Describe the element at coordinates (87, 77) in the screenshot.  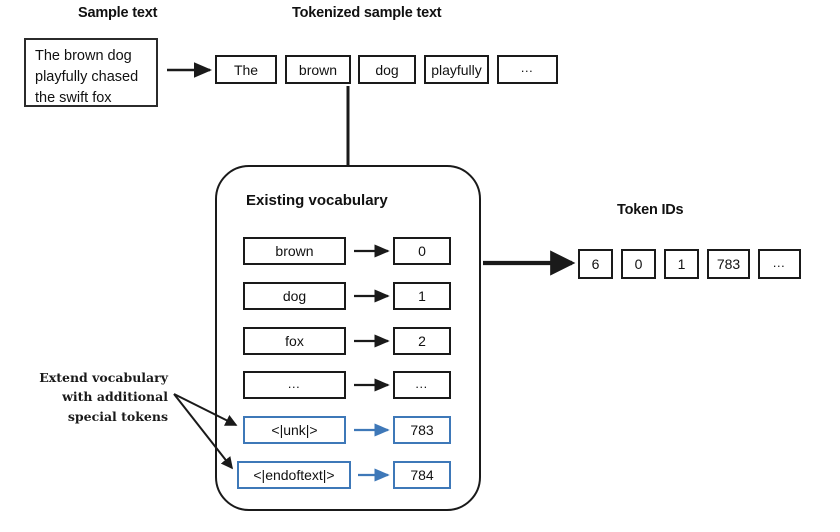
I see `sample-text-line-2: playfully chased` at that location.